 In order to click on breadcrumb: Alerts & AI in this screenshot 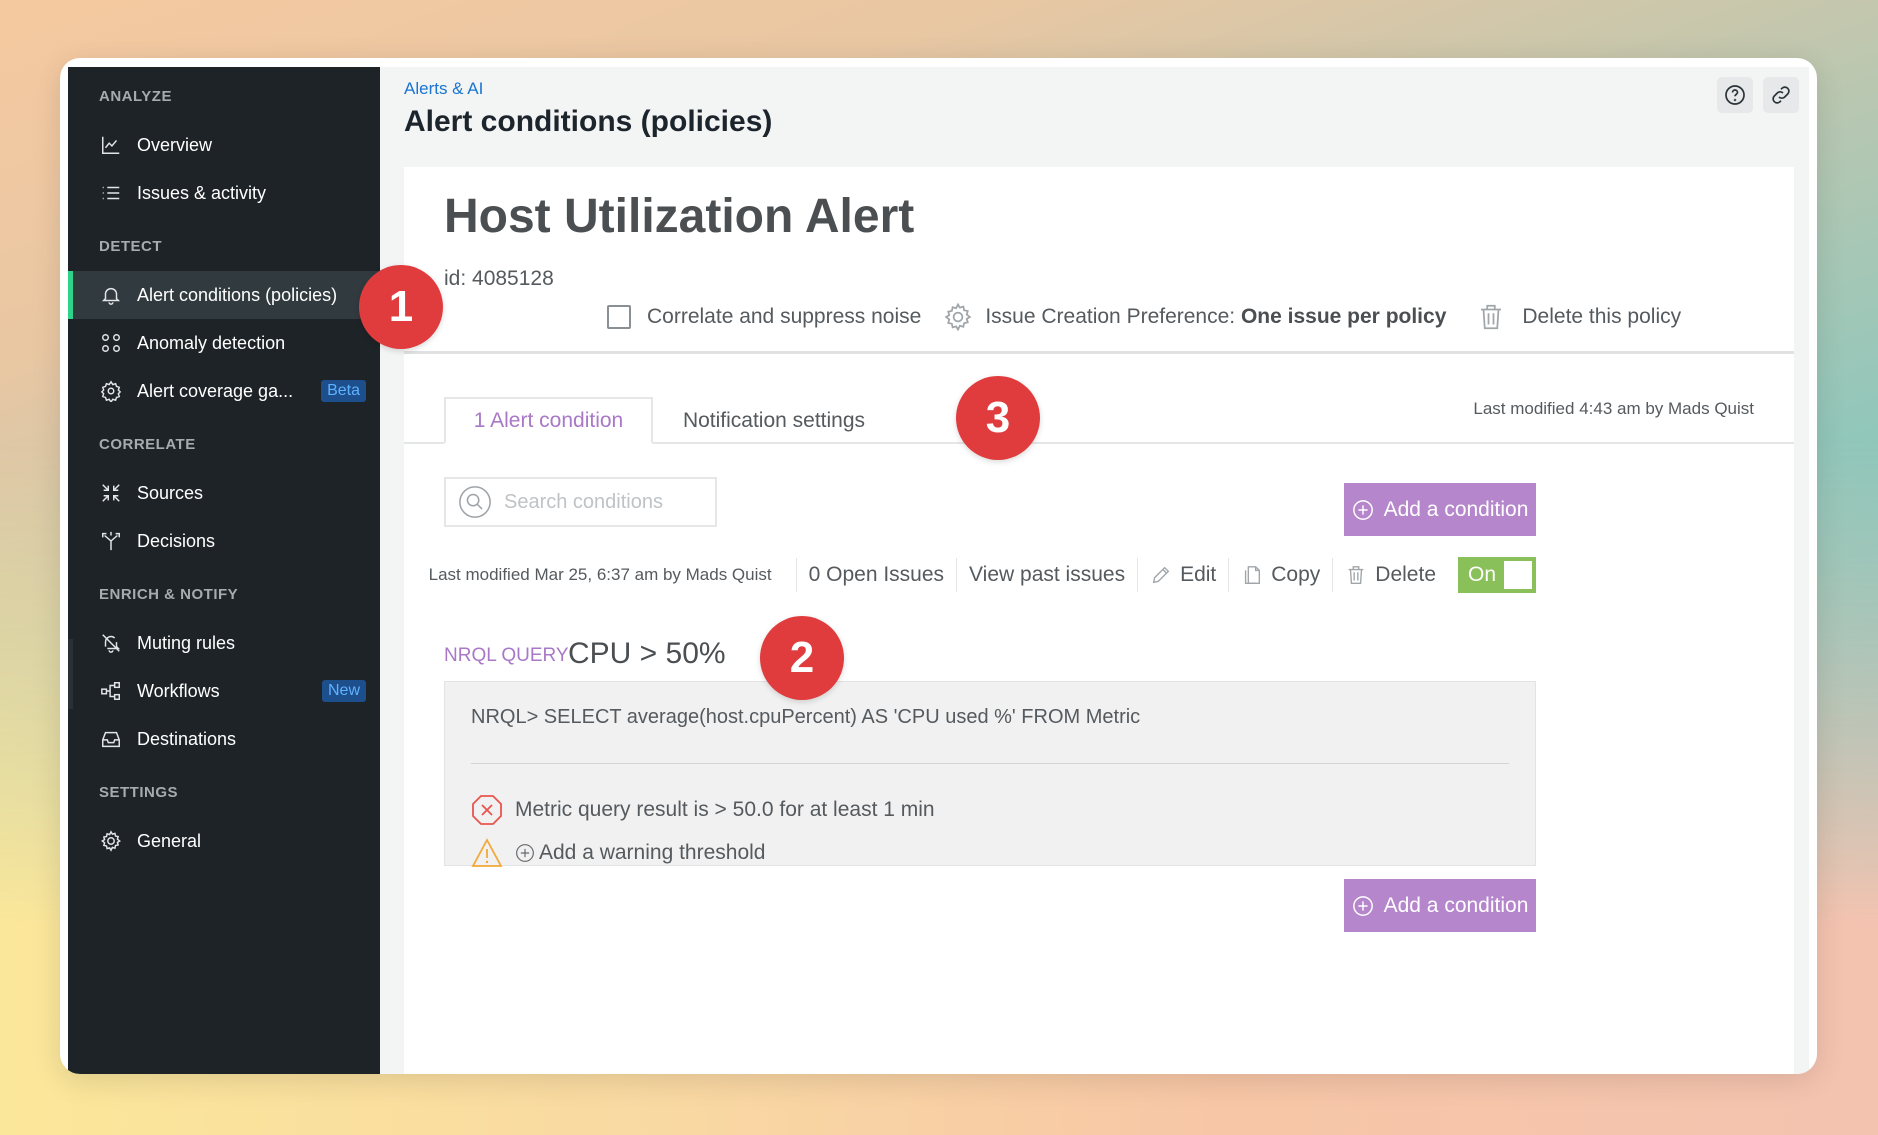, I will do `click(443, 89)`.